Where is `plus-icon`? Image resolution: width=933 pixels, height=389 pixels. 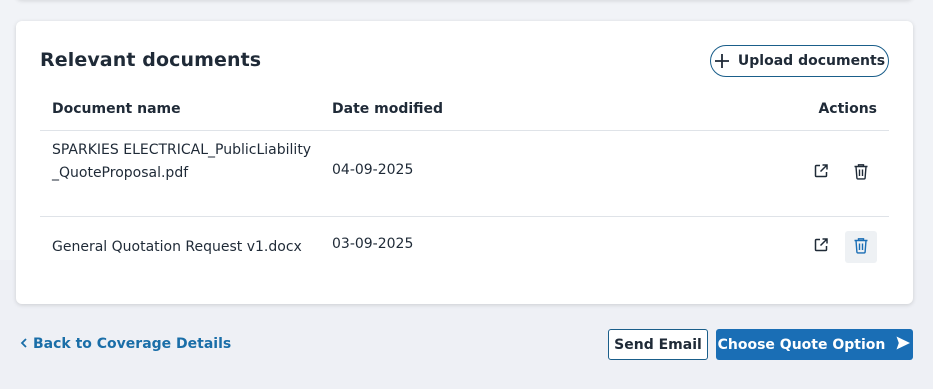
plus-icon is located at coordinates (722, 61).